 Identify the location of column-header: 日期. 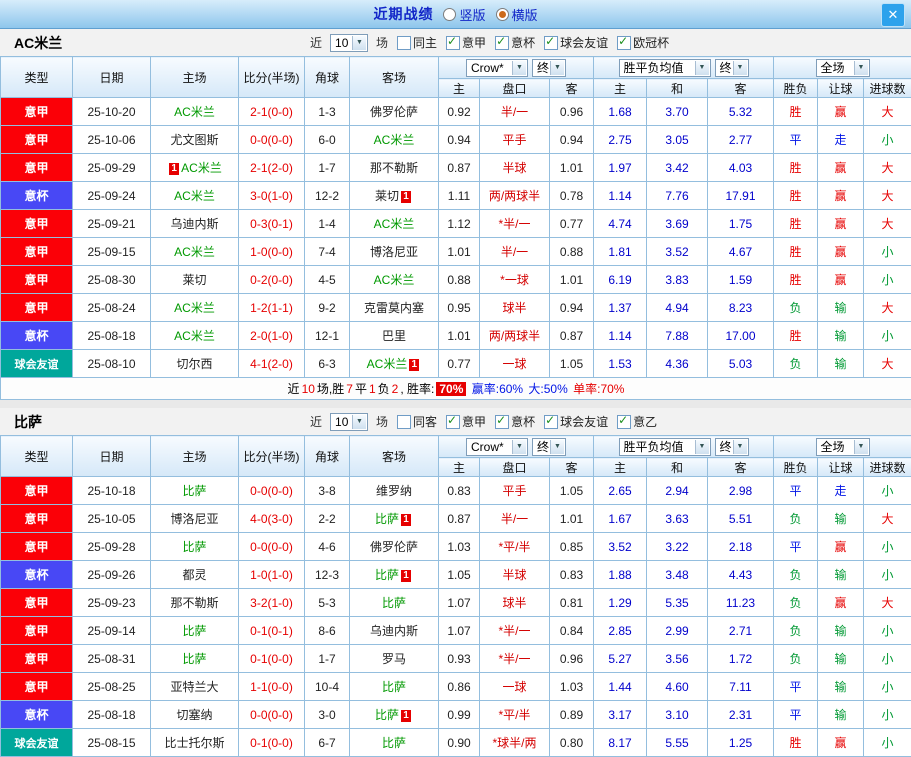
(112, 77).